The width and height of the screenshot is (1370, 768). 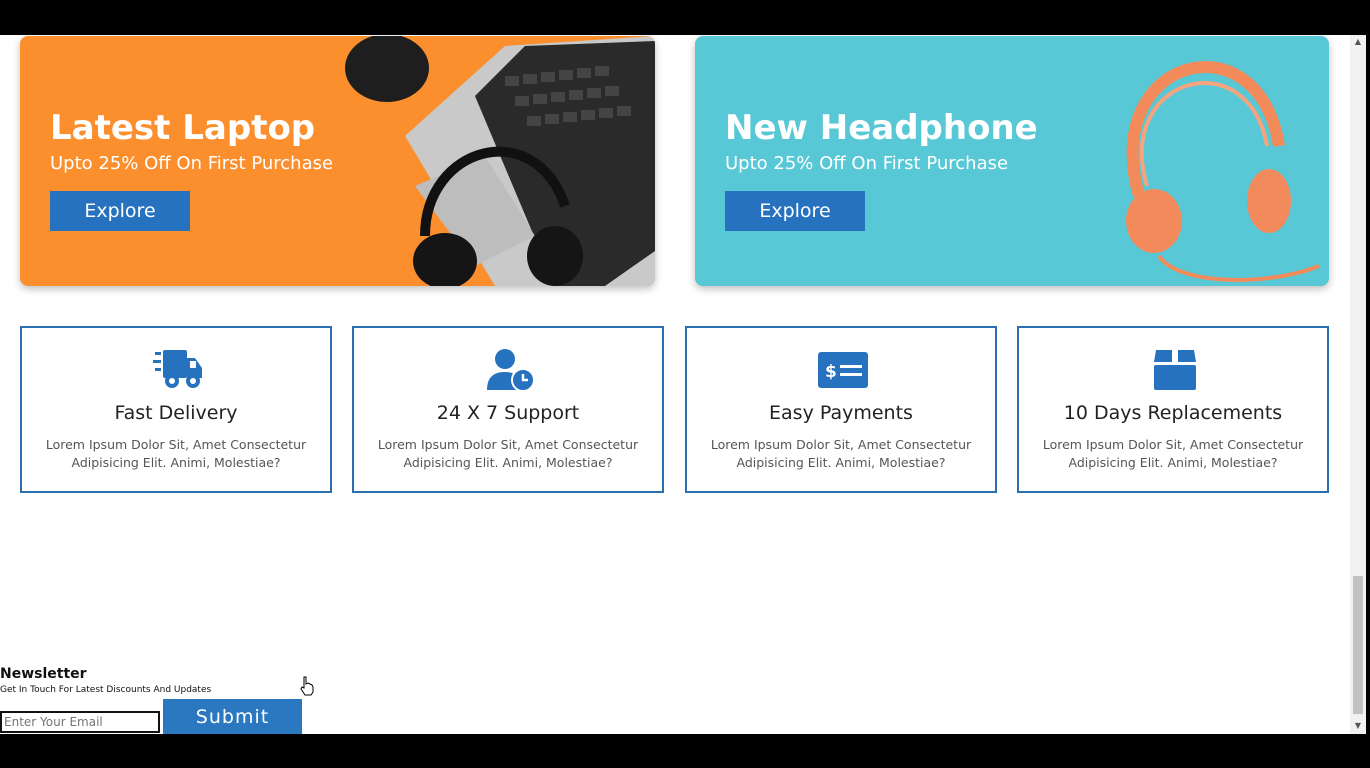 What do you see at coordinates (1358, 384) in the screenshot?
I see `vertical-scrollbar: ▲ ▼` at bounding box center [1358, 384].